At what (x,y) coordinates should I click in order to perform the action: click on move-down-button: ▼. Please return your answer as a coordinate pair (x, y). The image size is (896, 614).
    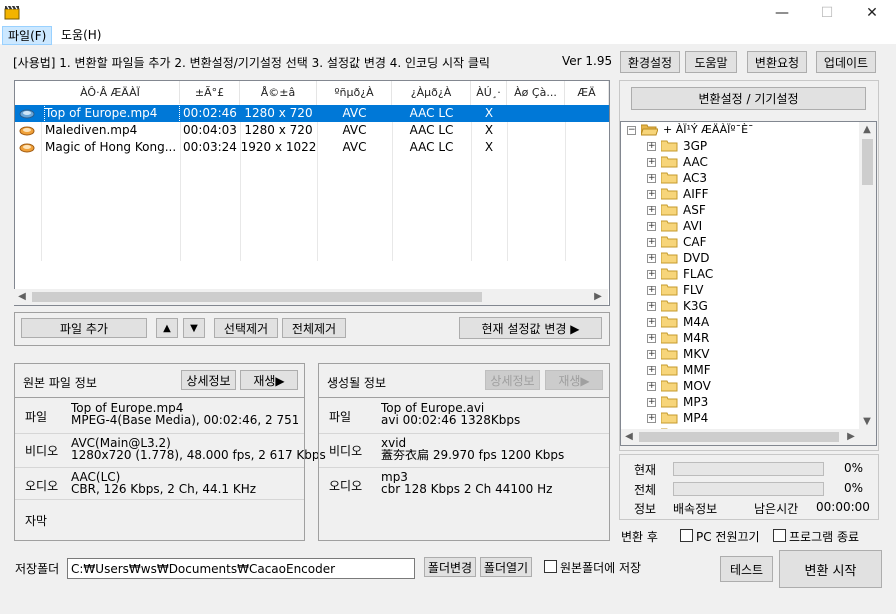
    Looking at the image, I should click on (194, 328).